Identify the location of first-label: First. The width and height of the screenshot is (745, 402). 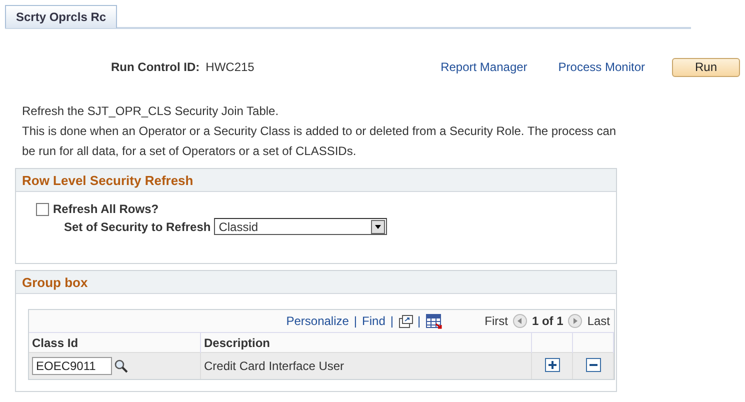
(496, 321).